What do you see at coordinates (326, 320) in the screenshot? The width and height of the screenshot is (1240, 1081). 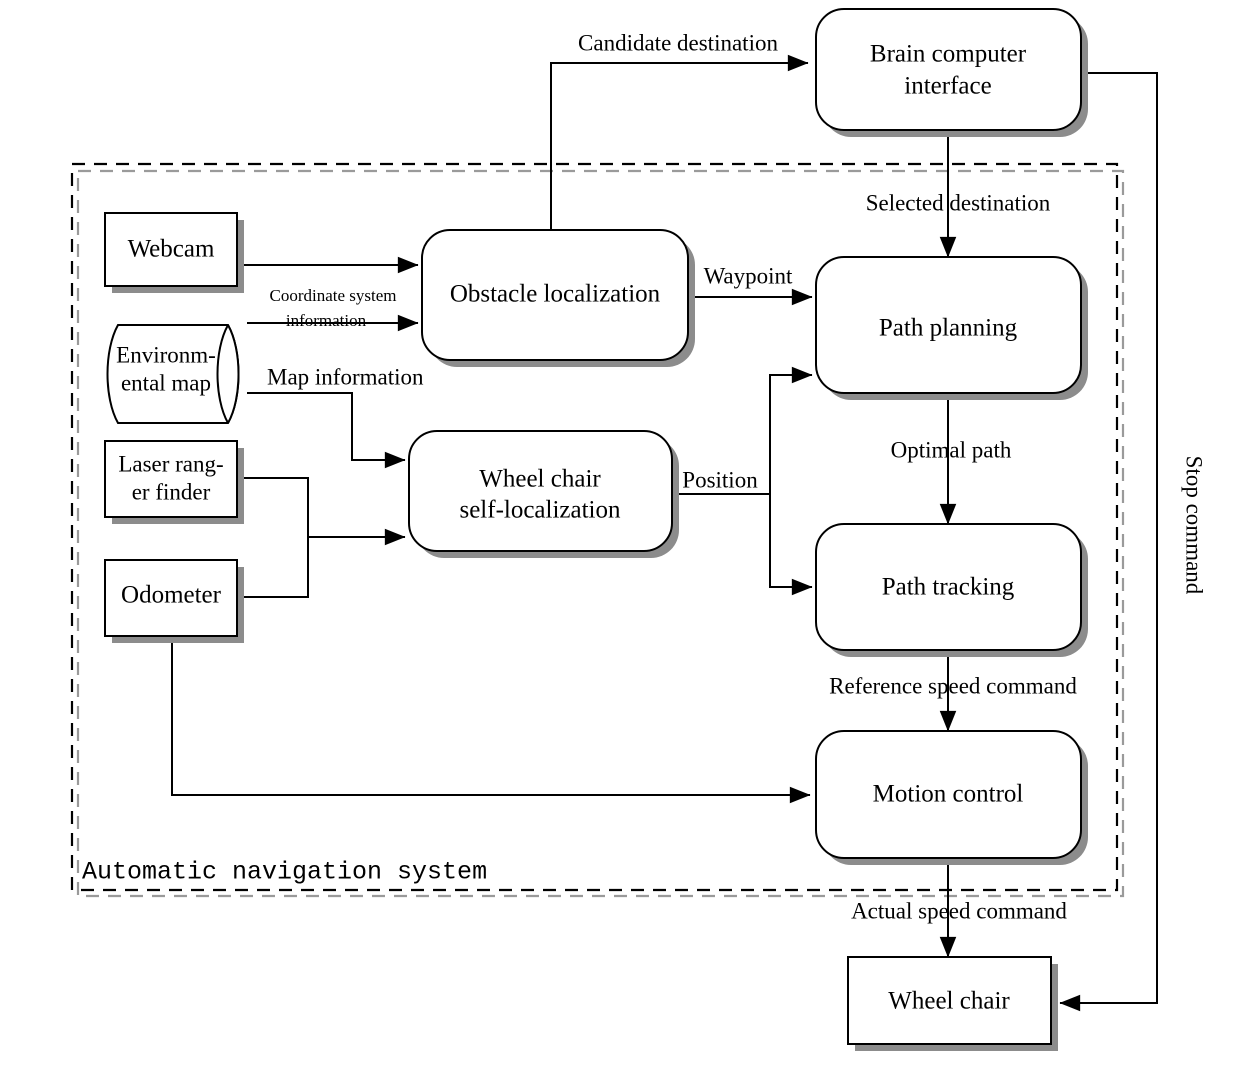 I see `edge-coordinate-label-line2: information` at bounding box center [326, 320].